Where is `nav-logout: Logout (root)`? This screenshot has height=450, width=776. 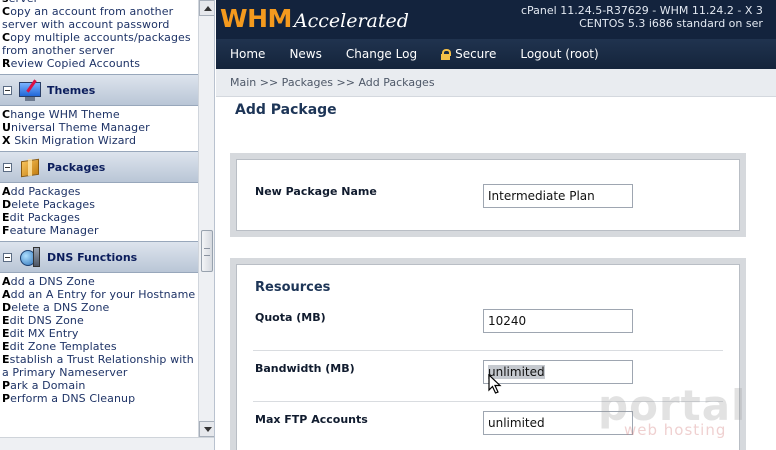 nav-logout: Logout (root) is located at coordinates (559, 54).